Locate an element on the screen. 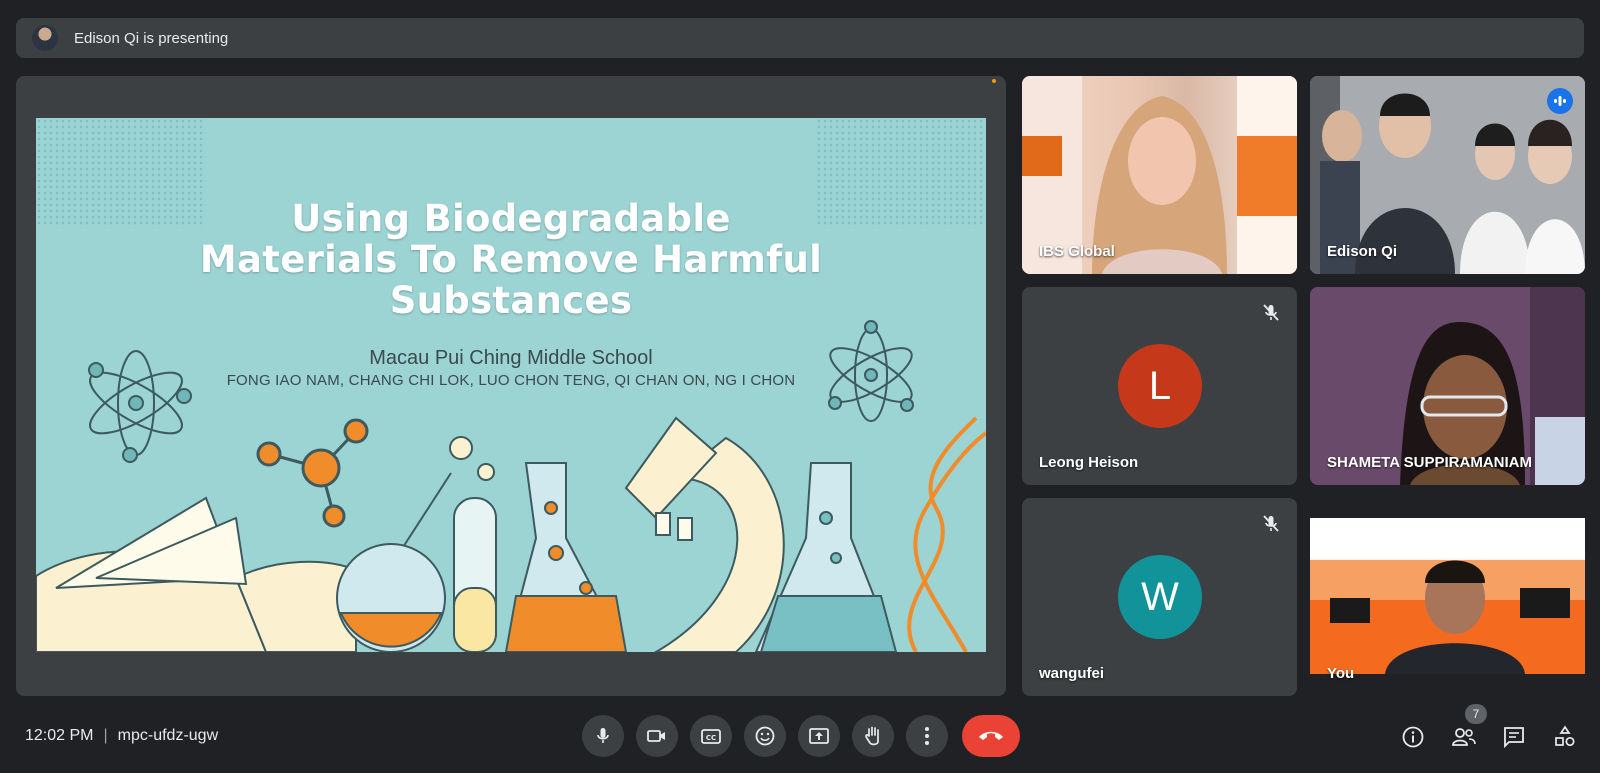 Image resolution: width=1600 pixels, height=773 pixels. captions-button: CC is located at coordinates (711, 736).